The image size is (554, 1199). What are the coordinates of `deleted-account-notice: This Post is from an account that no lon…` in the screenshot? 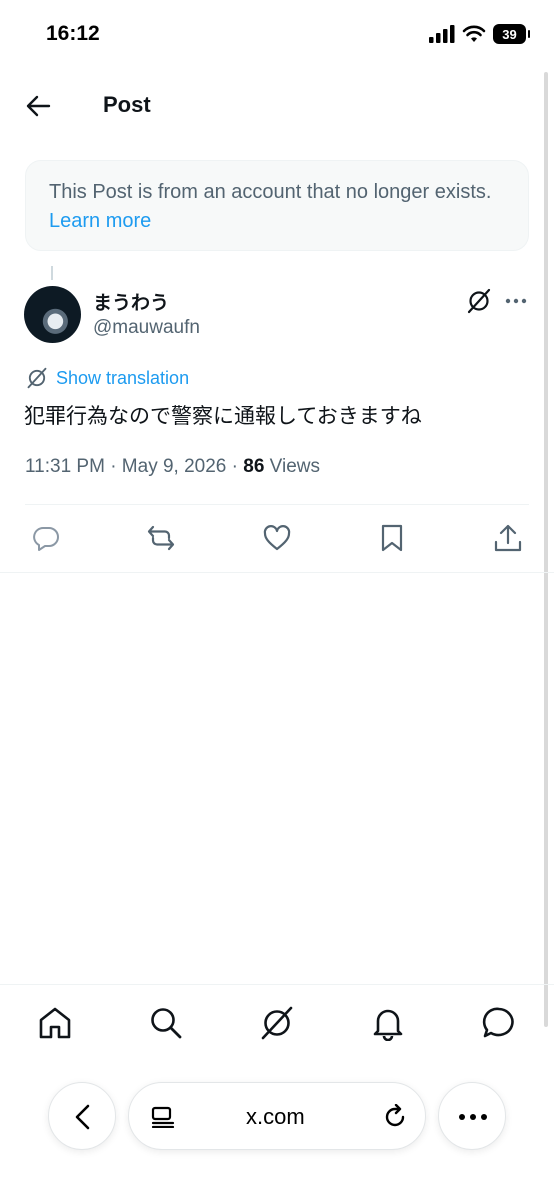 It's located at (277, 205).